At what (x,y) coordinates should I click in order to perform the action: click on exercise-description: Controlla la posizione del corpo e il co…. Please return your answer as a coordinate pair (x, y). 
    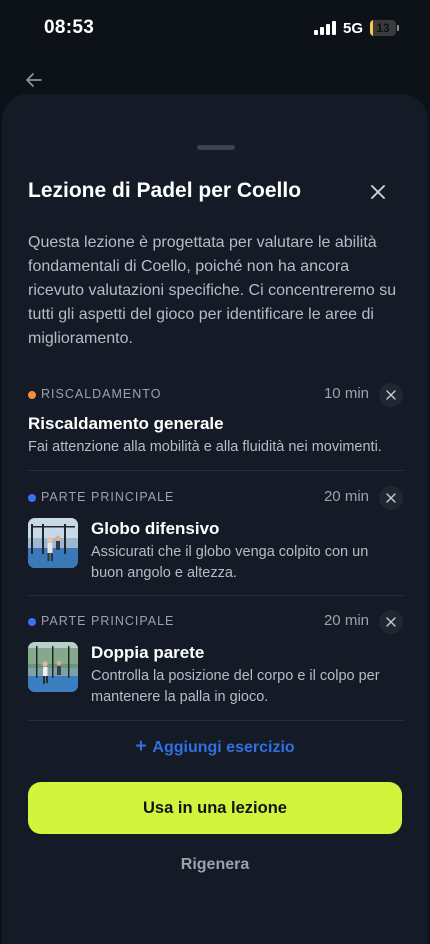
    Looking at the image, I should click on (235, 686).